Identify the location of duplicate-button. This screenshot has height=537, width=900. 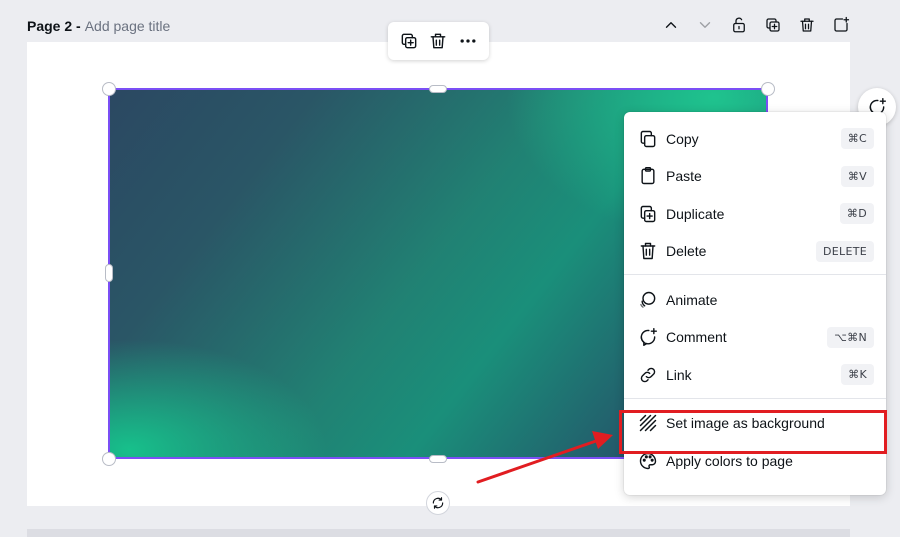
(409, 41).